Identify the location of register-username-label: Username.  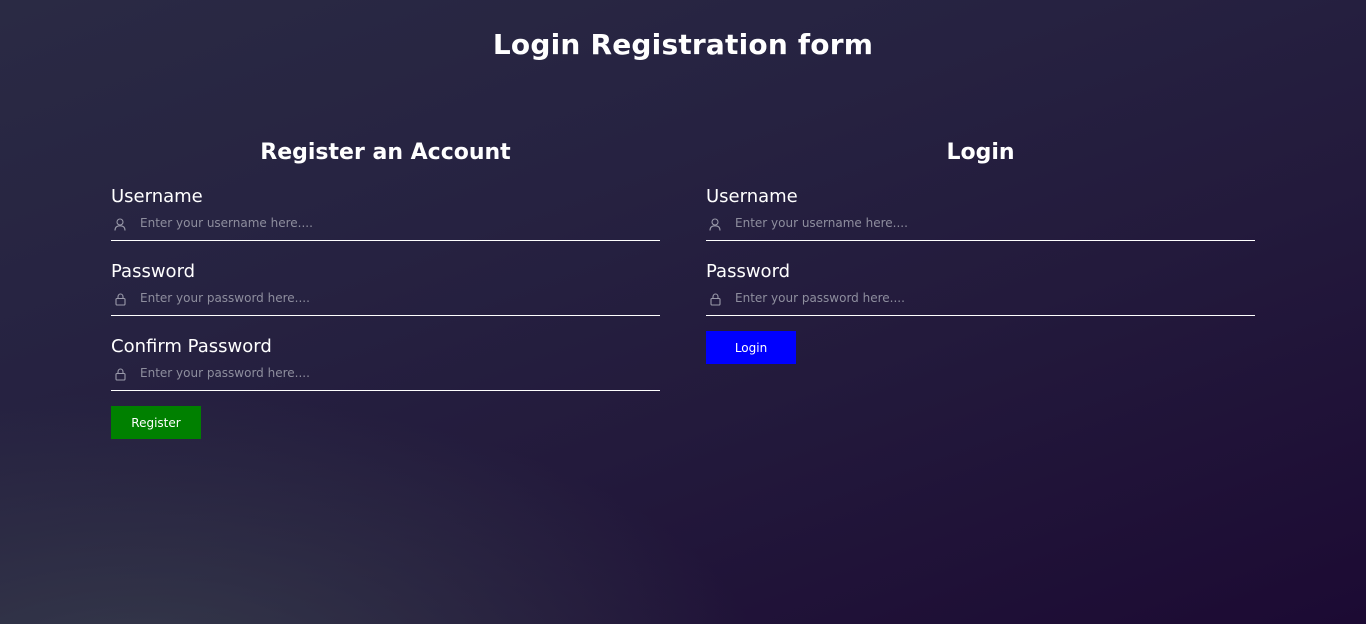
(157, 196).